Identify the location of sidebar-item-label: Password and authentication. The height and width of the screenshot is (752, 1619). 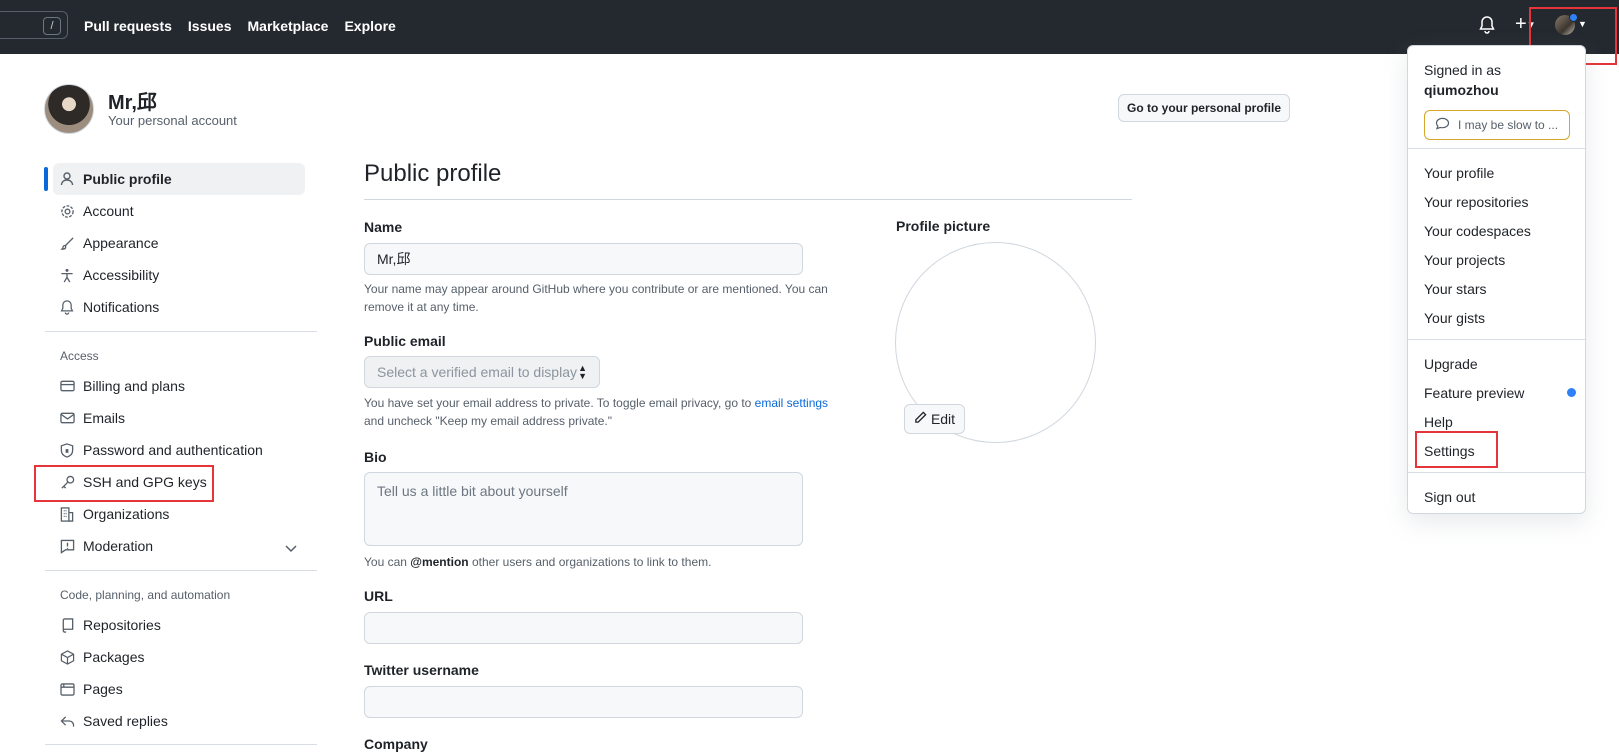
(173, 450).